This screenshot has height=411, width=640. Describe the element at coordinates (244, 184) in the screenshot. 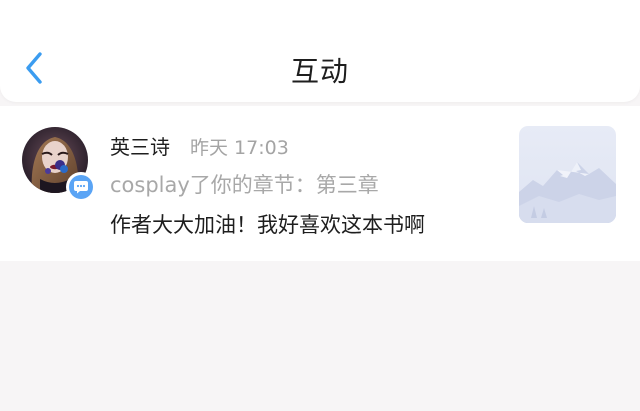

I see `notification-action-text: cosplay了你的章节：第三章` at that location.